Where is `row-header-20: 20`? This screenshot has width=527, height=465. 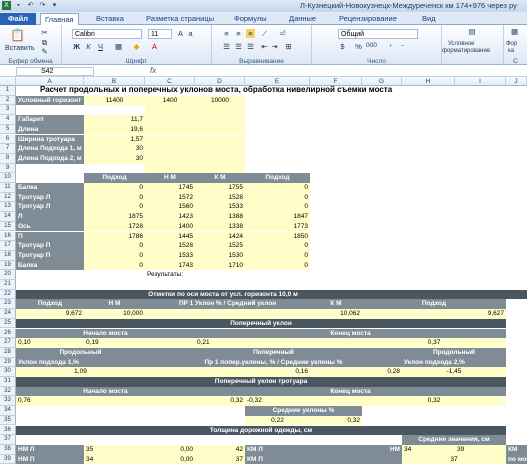 row-header-20: 20 is located at coordinates (8, 275).